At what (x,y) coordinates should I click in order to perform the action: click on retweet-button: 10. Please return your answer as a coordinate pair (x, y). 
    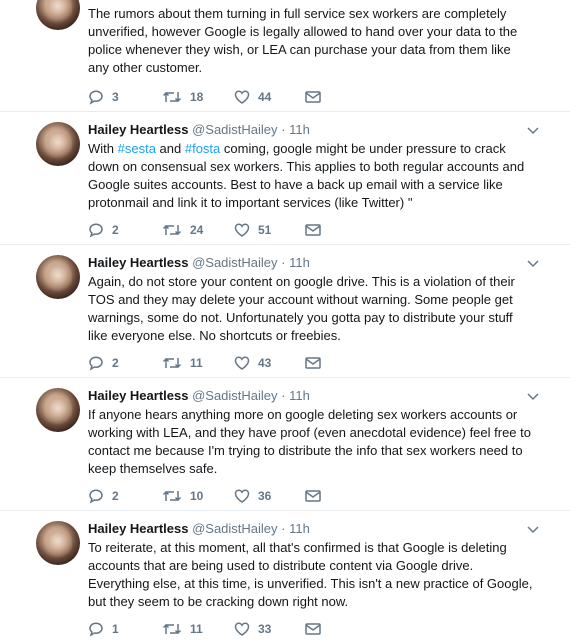
    Looking at the image, I should click on (182, 496).